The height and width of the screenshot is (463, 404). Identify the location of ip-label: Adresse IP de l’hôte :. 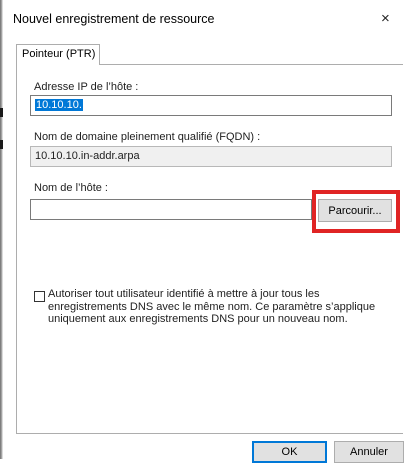
(86, 87).